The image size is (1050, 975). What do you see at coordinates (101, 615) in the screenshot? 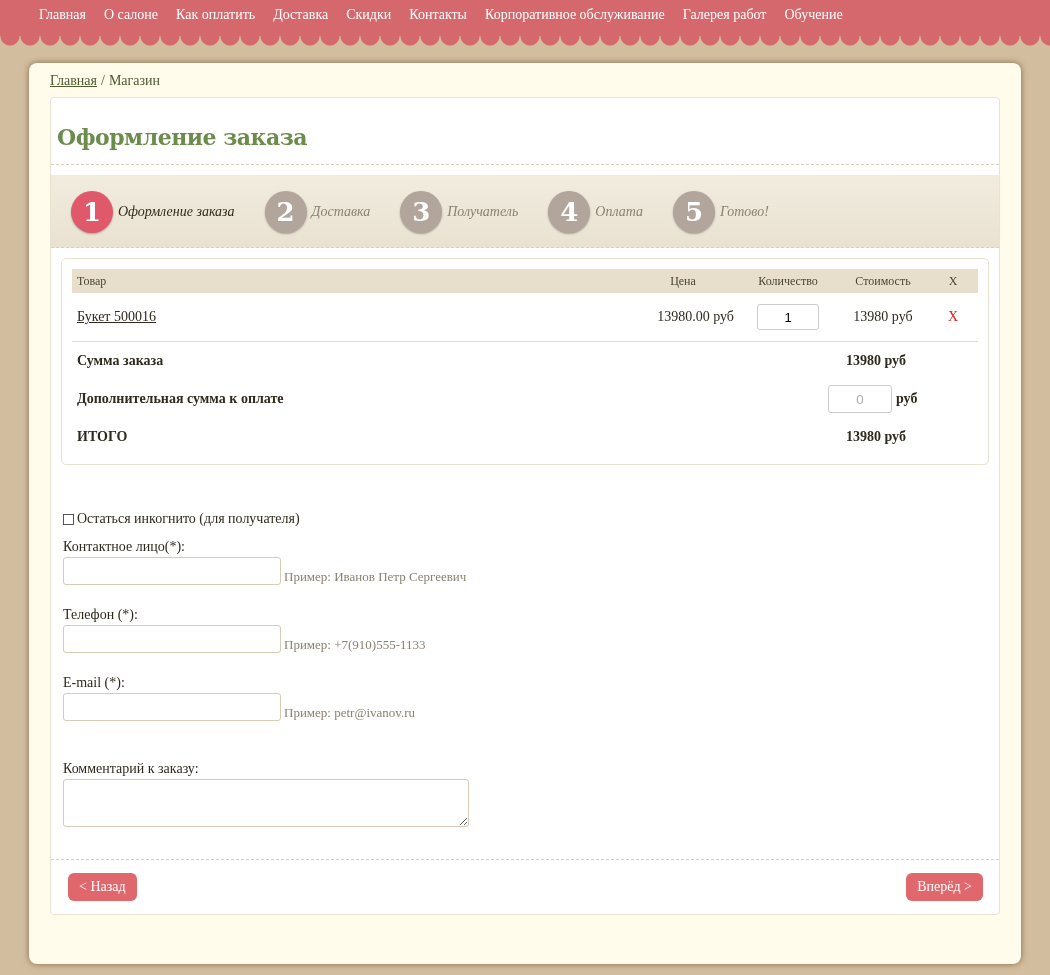
I see `field-label: Телефон (*):` at bounding box center [101, 615].